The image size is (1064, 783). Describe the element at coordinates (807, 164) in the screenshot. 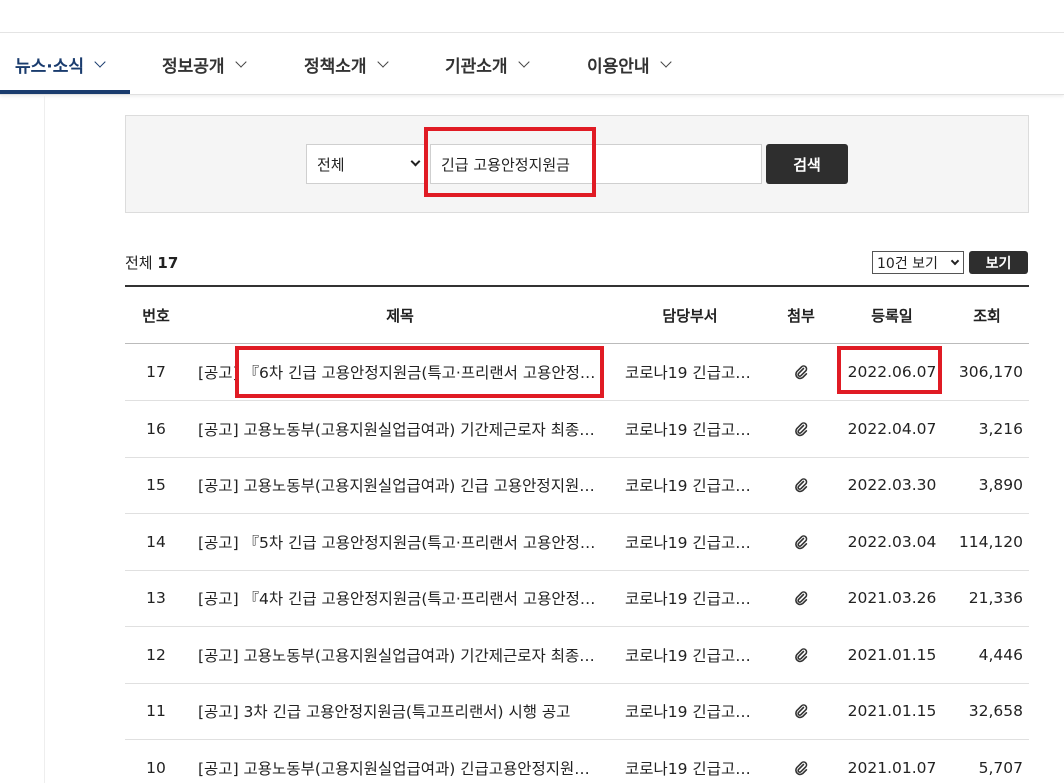

I see `search-button: 검색` at that location.